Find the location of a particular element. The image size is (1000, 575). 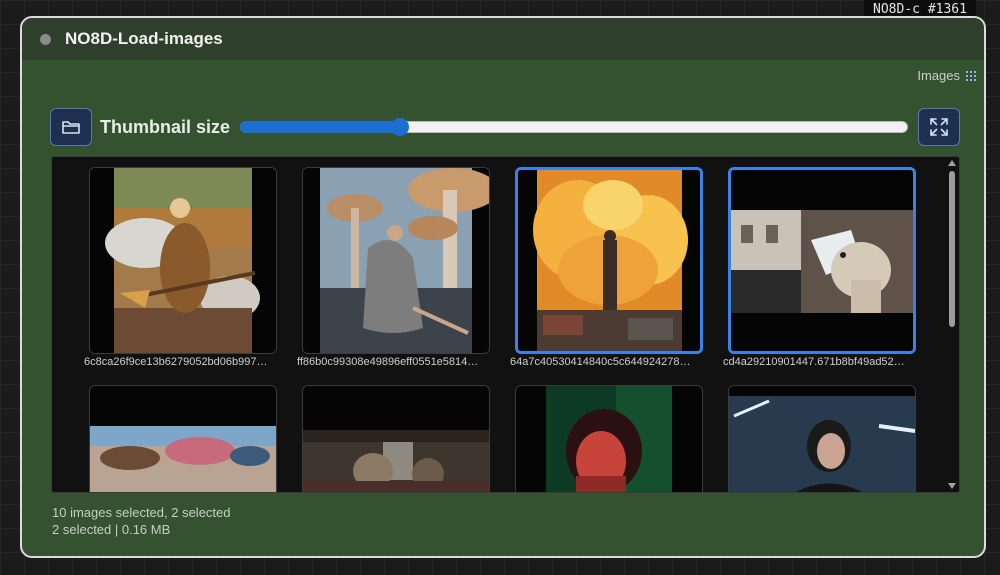

node-title: NO8D-Load-images is located at coordinates (144, 38).